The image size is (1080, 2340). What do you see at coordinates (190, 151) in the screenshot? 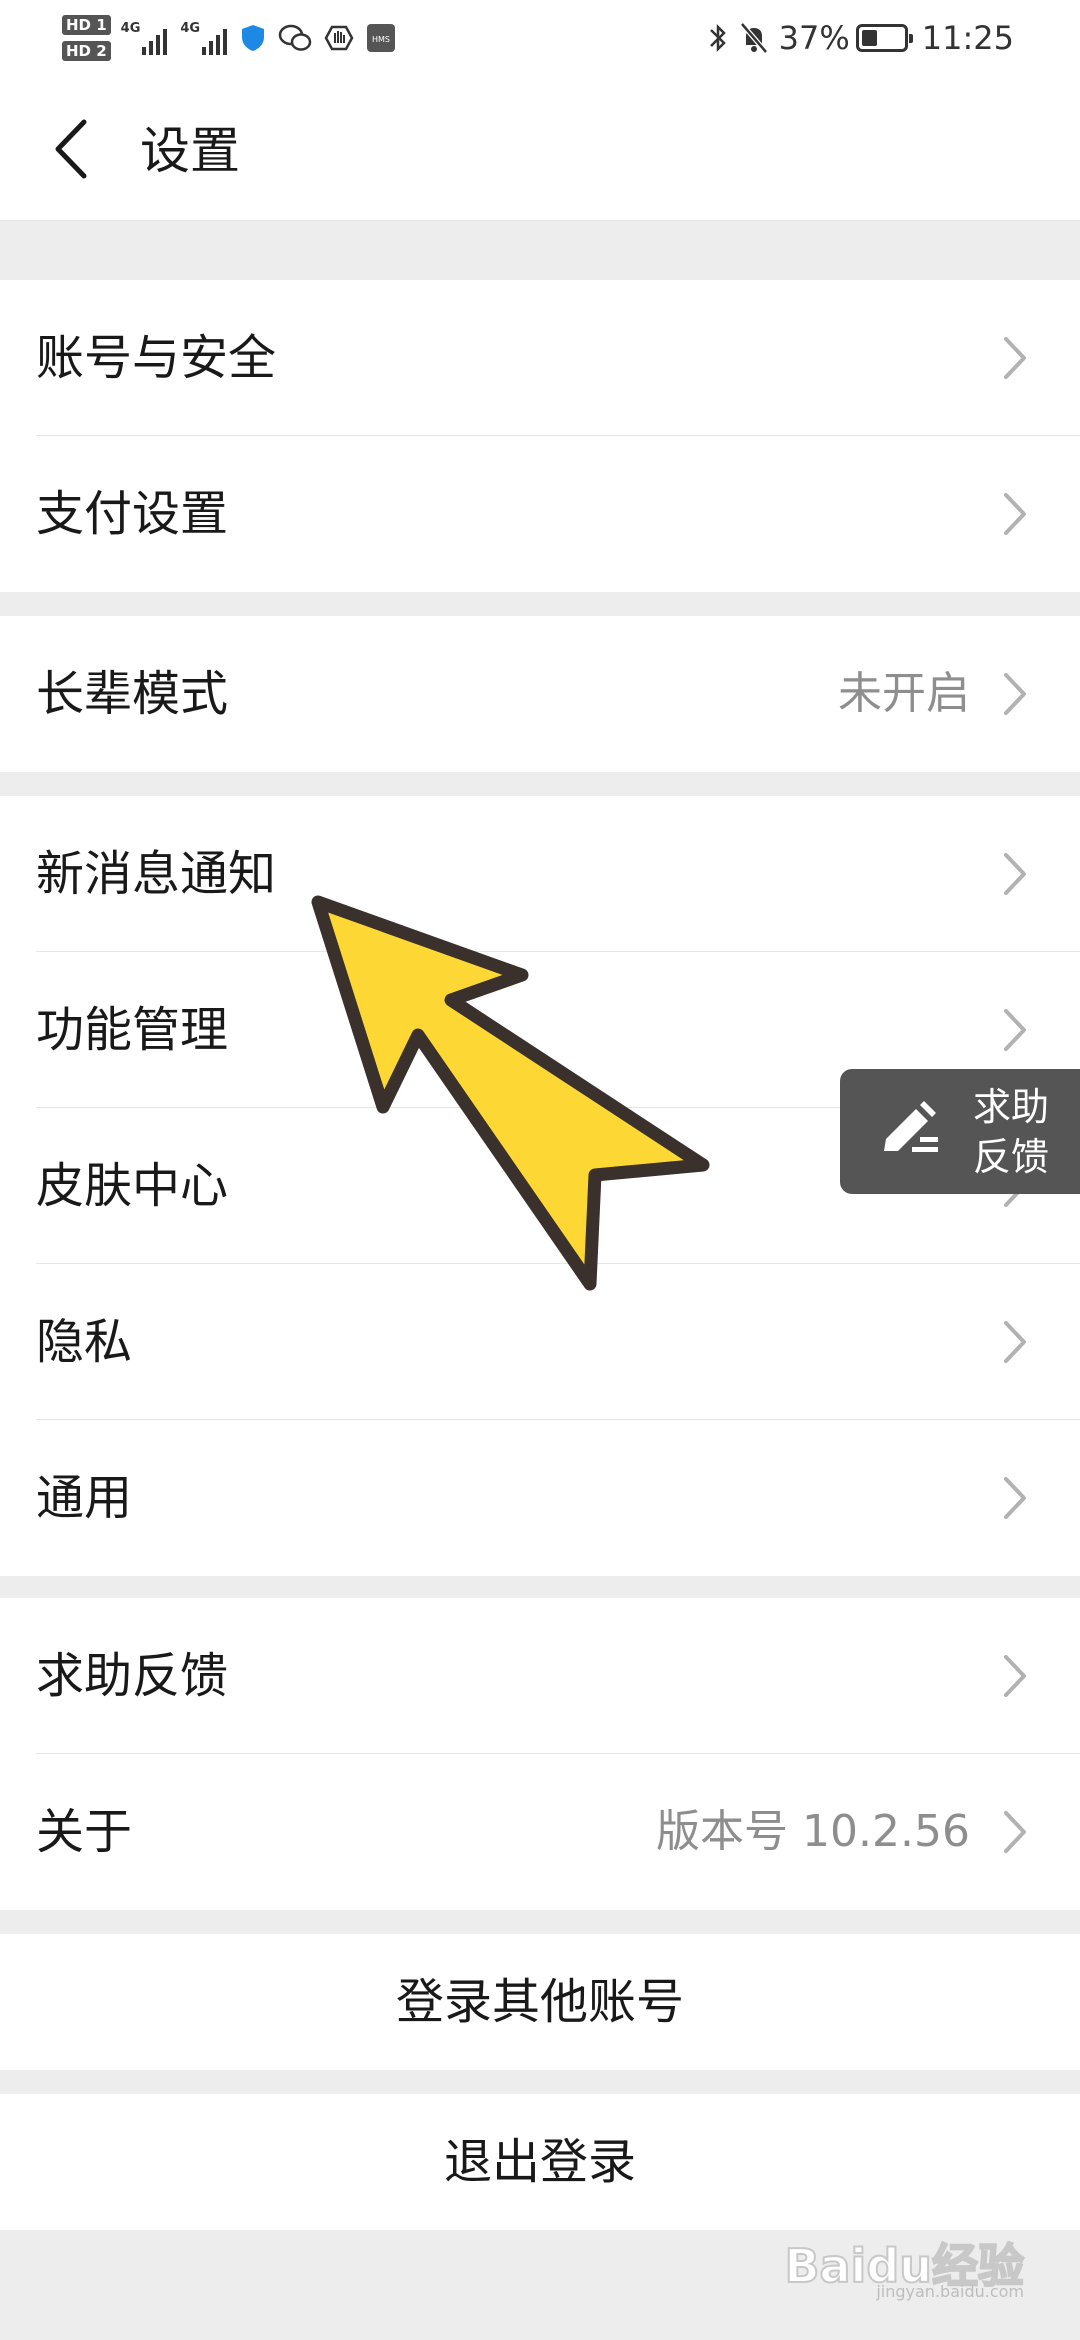
I see `page-title: 设置` at bounding box center [190, 151].